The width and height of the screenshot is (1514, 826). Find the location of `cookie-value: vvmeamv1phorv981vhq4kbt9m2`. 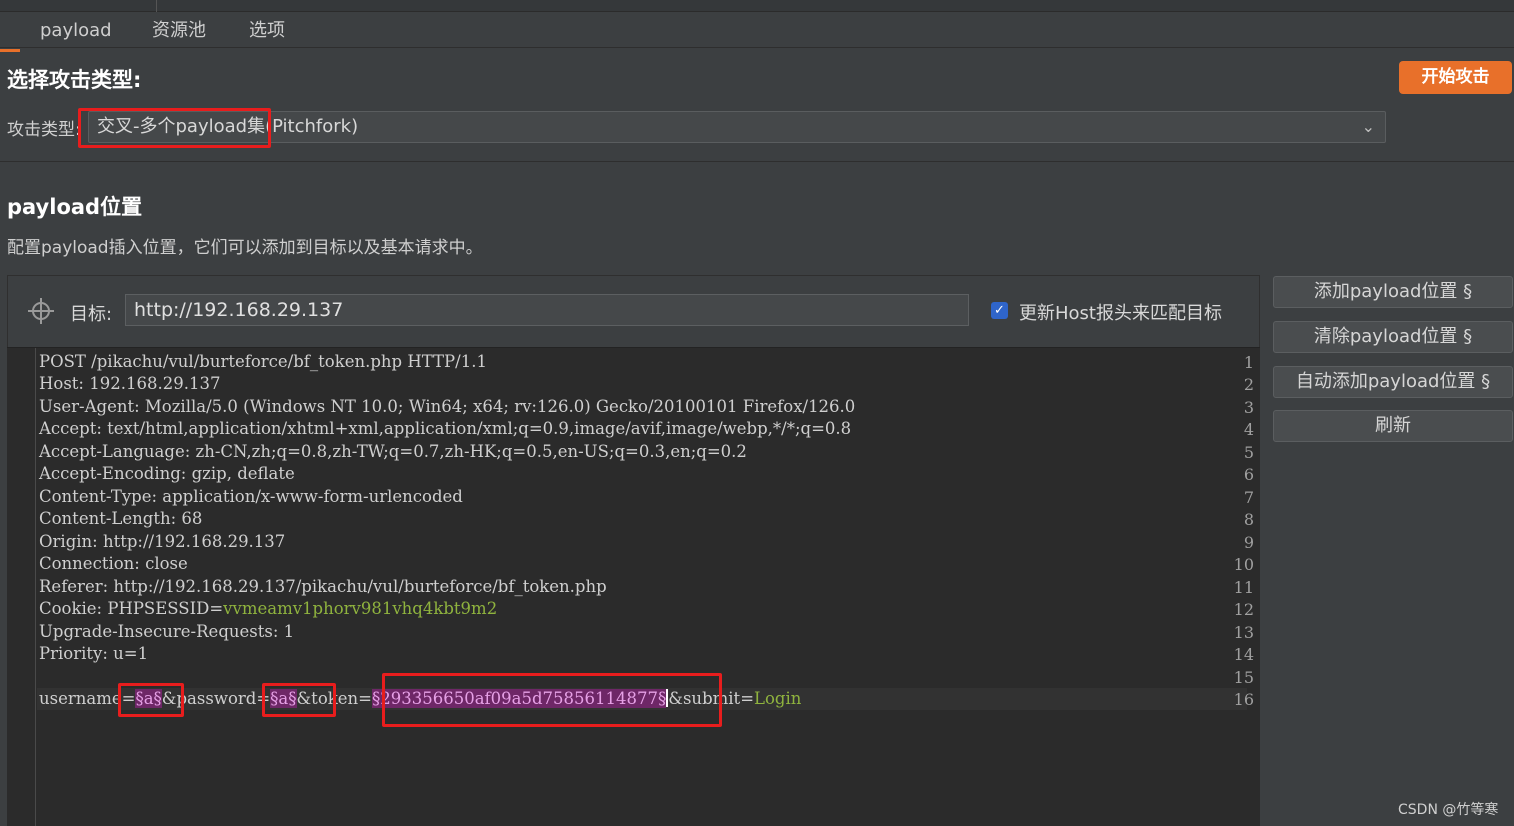

cookie-value: vvmeamv1phorv981vhq4kbt9m2 is located at coordinates (360, 608).